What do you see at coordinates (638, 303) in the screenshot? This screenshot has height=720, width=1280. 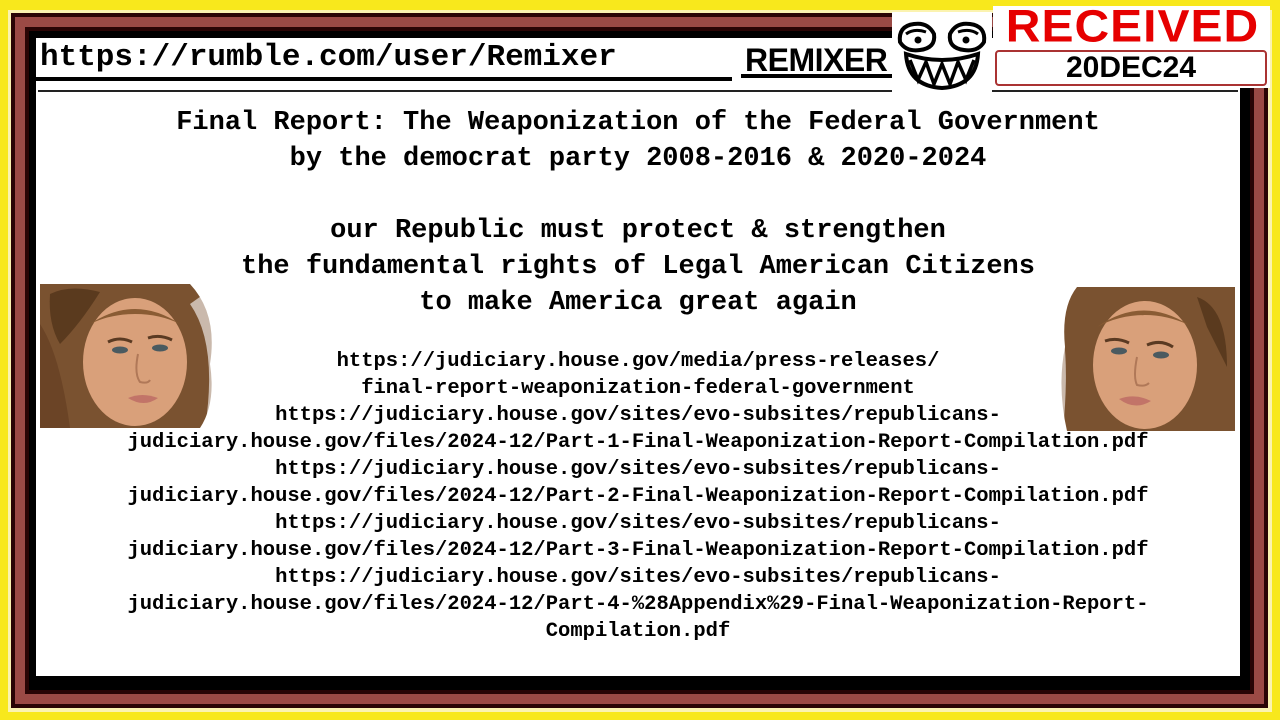 I see `message-line-3: to make America great again` at bounding box center [638, 303].